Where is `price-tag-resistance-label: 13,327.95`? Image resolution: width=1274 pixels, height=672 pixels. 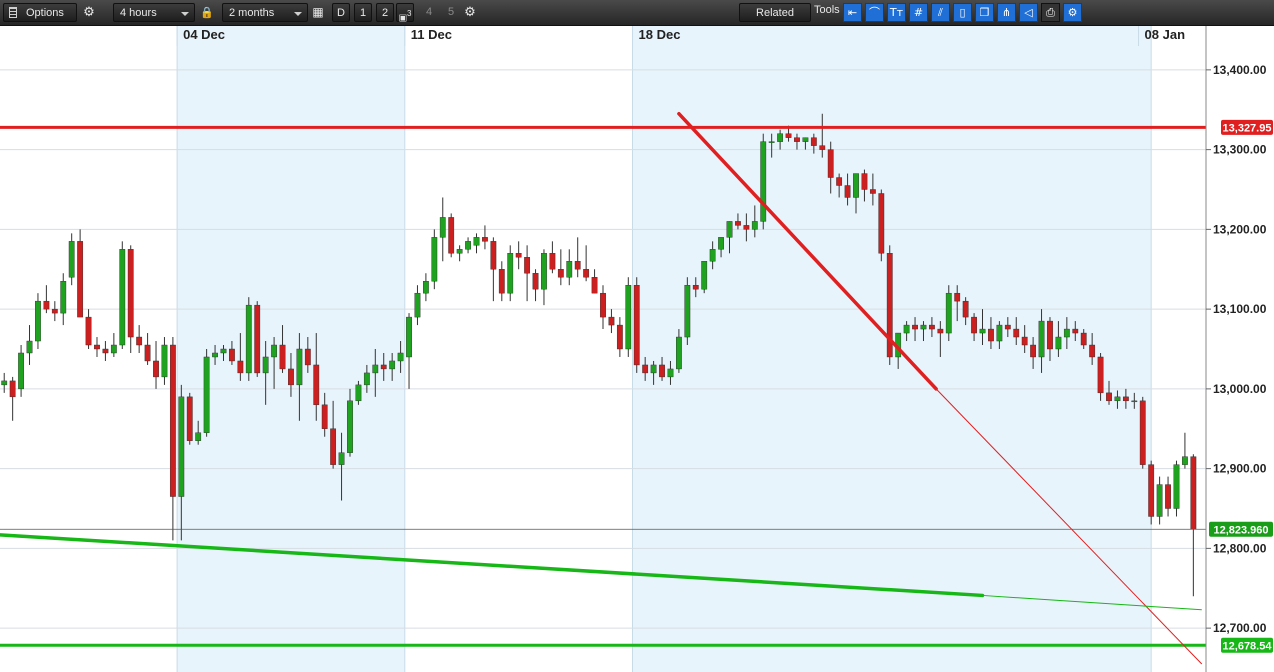 price-tag-resistance-label: 13,327.95 is located at coordinates (1247, 128).